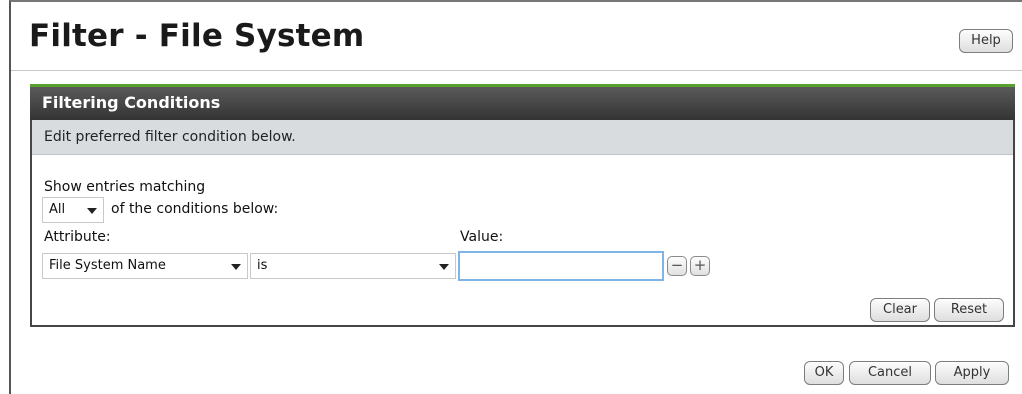 The image size is (1022, 394). I want to click on minus-icon: −, so click(677, 265).